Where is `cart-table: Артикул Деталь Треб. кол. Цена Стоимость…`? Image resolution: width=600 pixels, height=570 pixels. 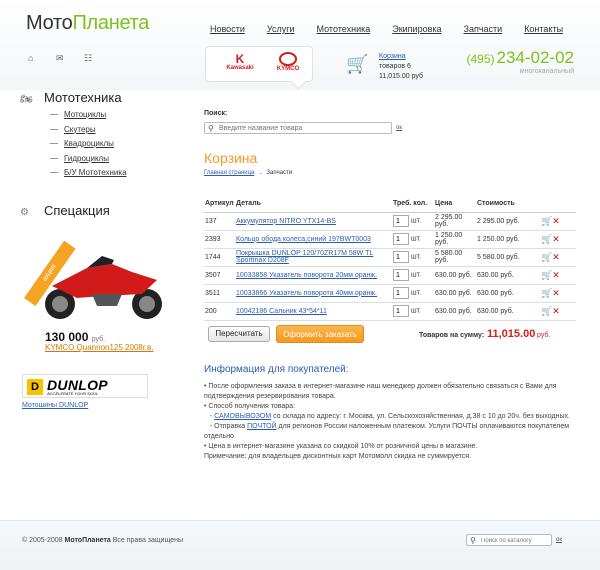 cart-table: Артикул Деталь Треб. кол. Цена Стоимость… is located at coordinates (390, 258).